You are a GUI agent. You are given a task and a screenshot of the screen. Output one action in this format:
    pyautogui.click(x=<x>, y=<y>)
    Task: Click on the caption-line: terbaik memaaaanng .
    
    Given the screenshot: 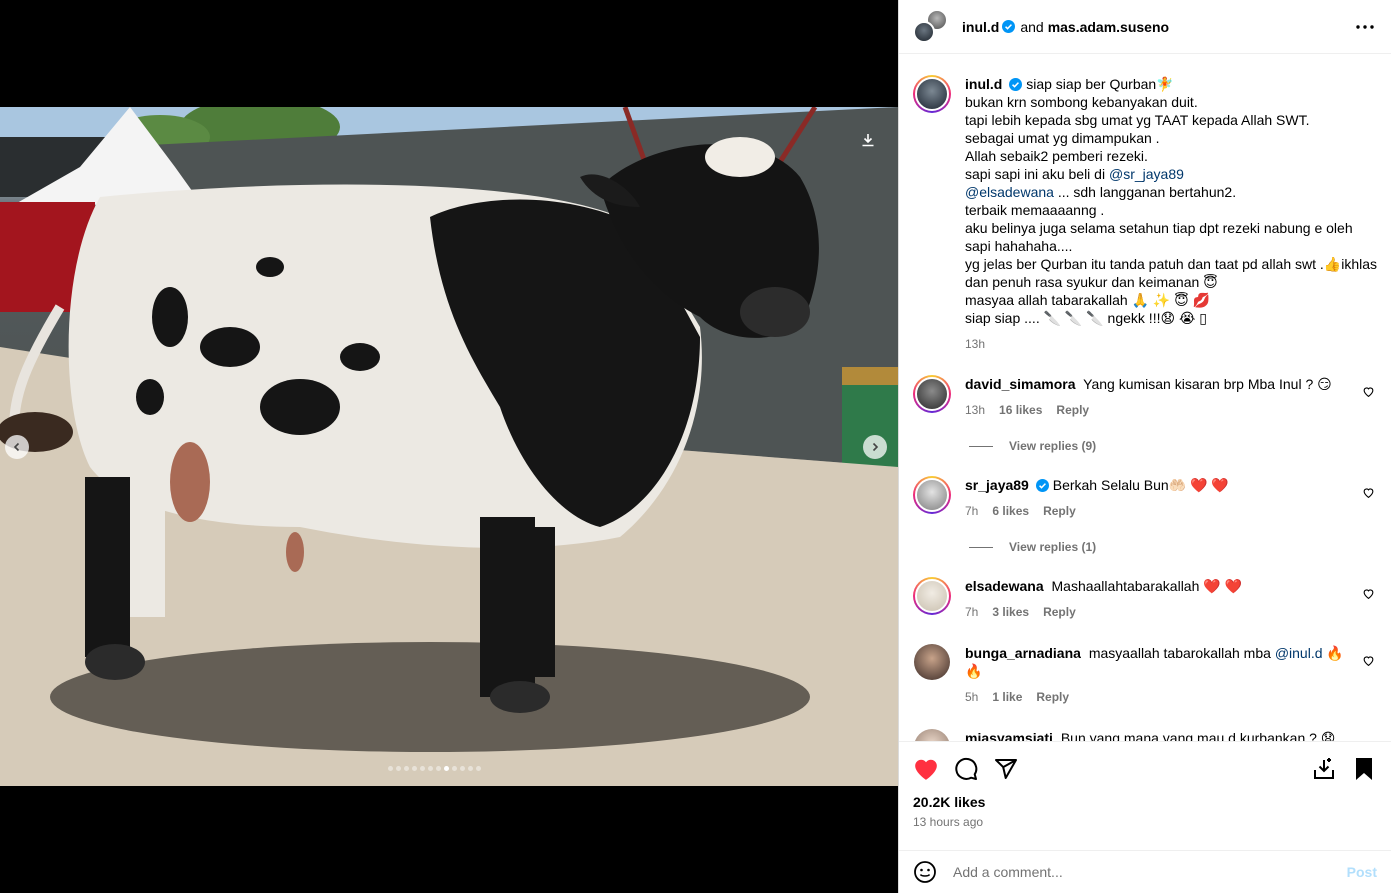 What is the action you would take?
    pyautogui.click(x=1035, y=210)
    